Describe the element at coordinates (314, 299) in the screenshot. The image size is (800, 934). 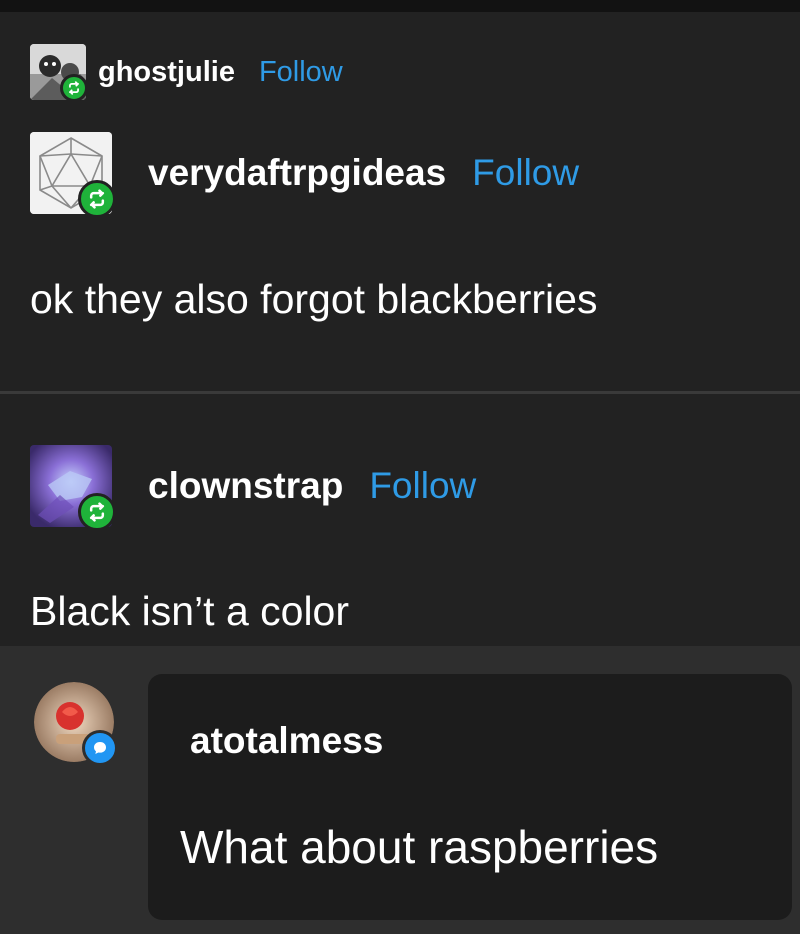
I see `post-text-verydaftrpgideas: ok they also forgot blackberries` at that location.